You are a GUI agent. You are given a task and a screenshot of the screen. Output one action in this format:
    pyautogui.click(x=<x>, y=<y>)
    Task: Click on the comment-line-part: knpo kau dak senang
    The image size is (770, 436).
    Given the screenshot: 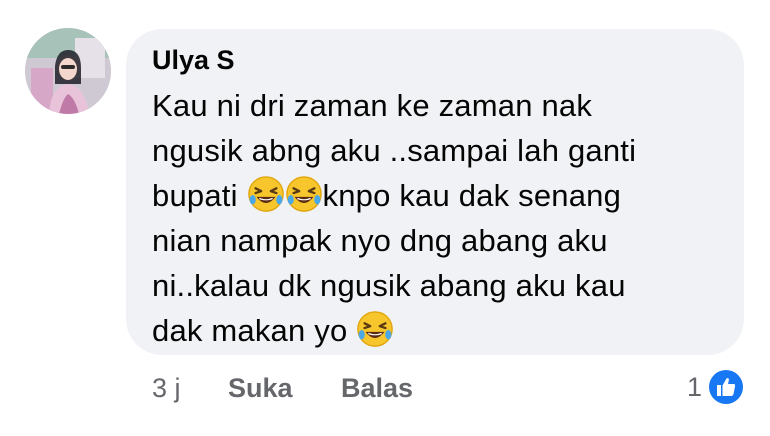 What is the action you would take?
    pyautogui.click(x=472, y=195)
    